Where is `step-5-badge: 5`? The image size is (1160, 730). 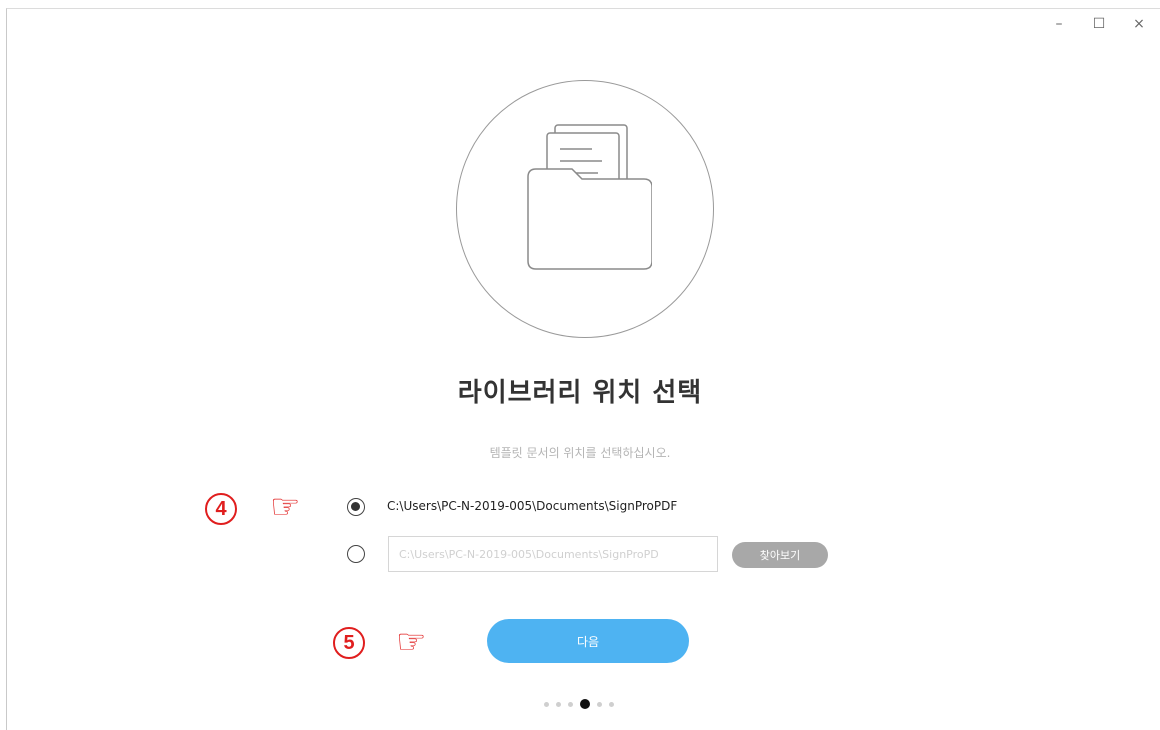
step-5-badge: 5 is located at coordinates (349, 643).